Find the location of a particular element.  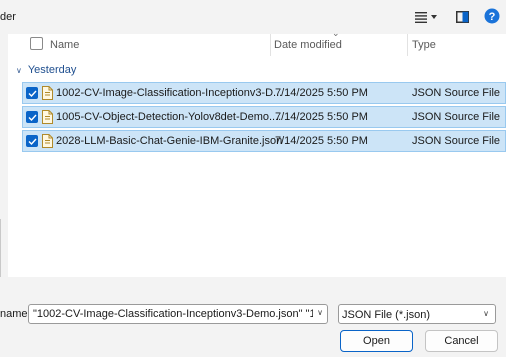

filetype-select: JSON File (*.json) ∨ is located at coordinates (417, 314).